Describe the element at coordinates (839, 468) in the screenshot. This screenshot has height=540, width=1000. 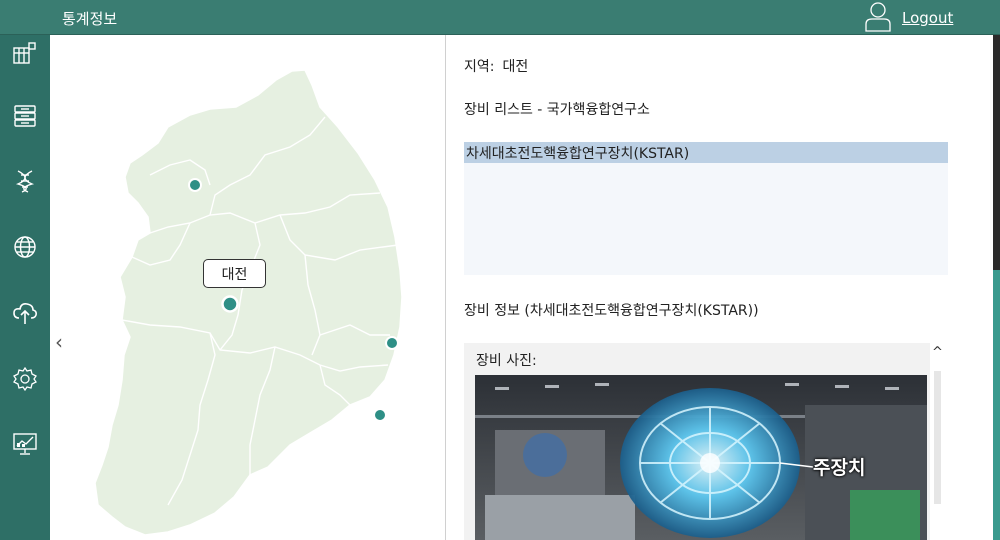
I see `photo-caption: 주장치` at that location.